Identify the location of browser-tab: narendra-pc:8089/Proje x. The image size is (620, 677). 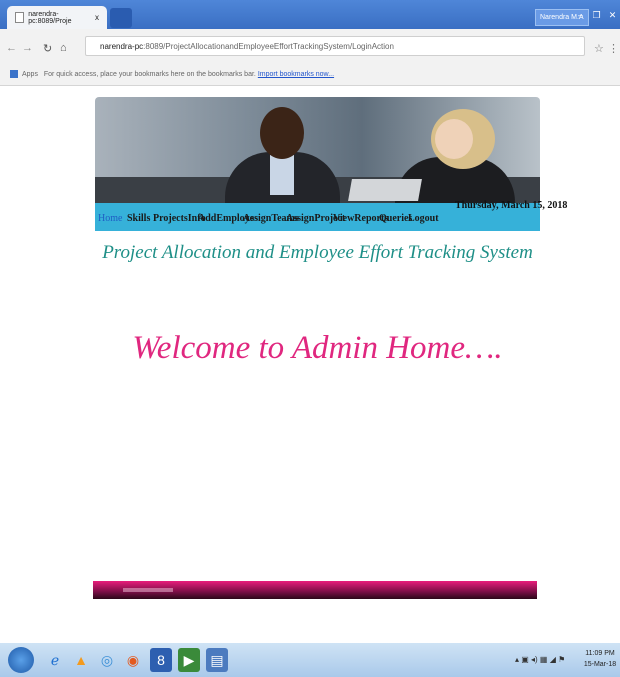
(57, 17).